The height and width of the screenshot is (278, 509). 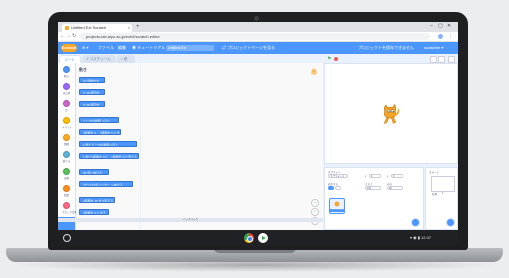 What do you see at coordinates (443, 193) in the screenshot?
I see `backdrops-count: 1` at bounding box center [443, 193].